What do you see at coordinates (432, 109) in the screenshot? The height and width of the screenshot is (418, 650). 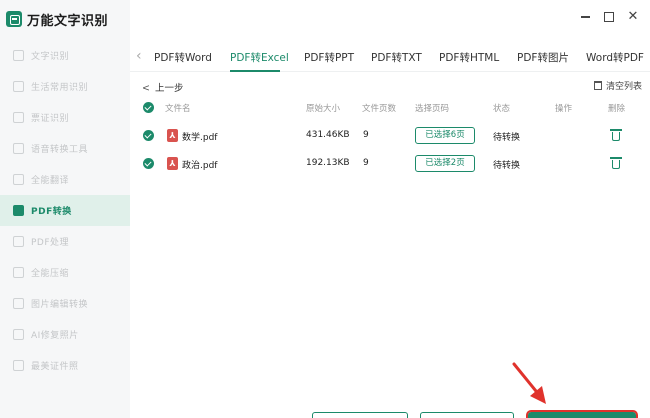 I see `header-select: 选择页码` at bounding box center [432, 109].